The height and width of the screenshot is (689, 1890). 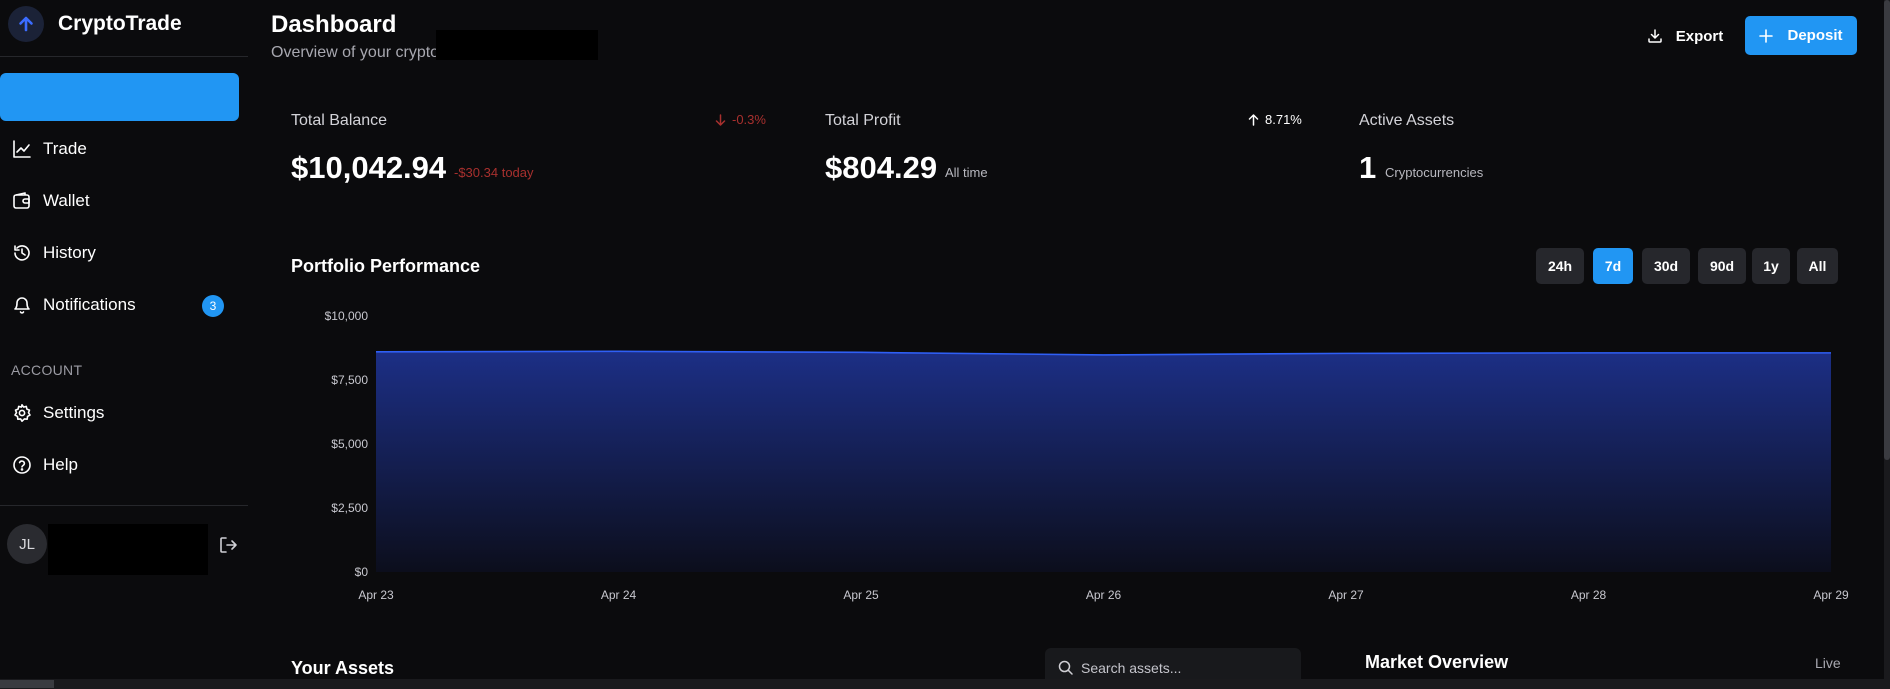 I want to click on wallet-icon, so click(x=22, y=201).